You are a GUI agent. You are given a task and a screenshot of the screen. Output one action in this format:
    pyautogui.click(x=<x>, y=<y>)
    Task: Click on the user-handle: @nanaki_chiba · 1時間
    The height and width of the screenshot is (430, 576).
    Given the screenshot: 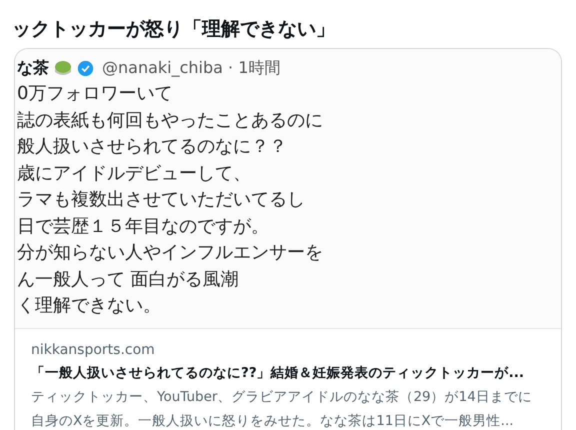 What is the action you would take?
    pyautogui.click(x=191, y=68)
    